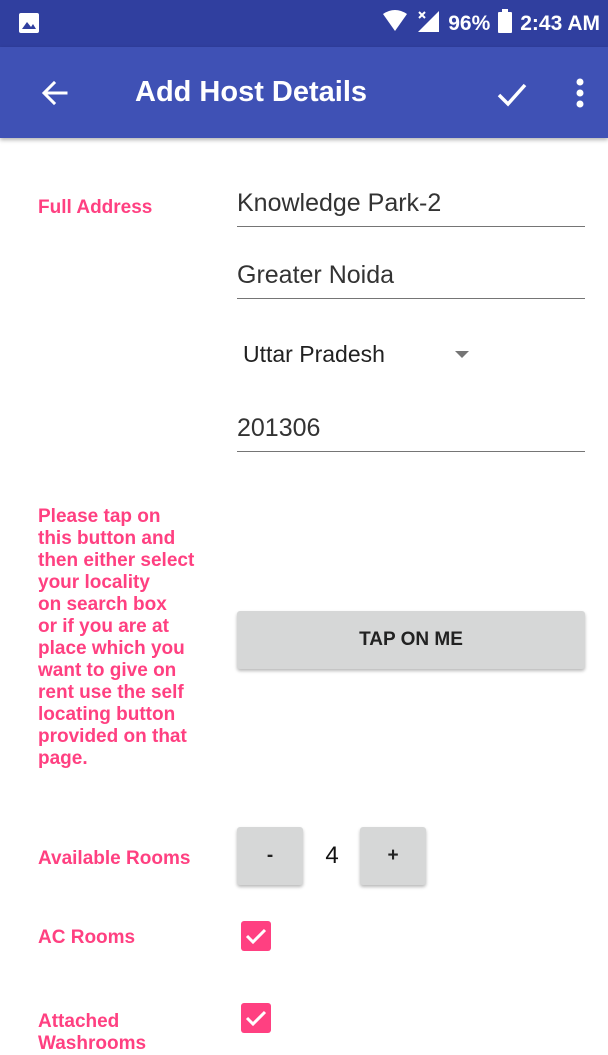  I want to click on state-selected-value: Uttar Pradesh, so click(314, 354).